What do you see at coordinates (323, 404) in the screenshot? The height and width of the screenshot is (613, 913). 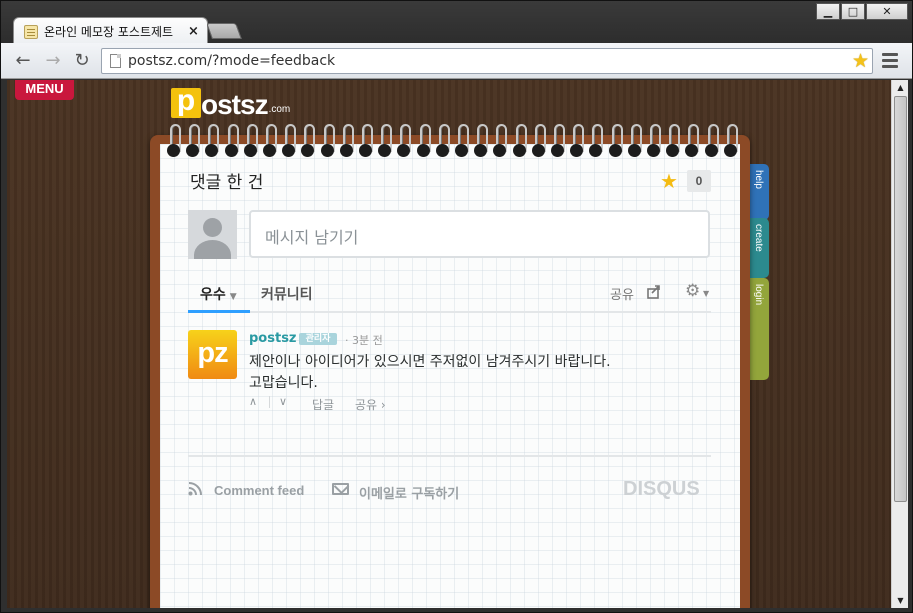 I see `reply-button: 답글` at bounding box center [323, 404].